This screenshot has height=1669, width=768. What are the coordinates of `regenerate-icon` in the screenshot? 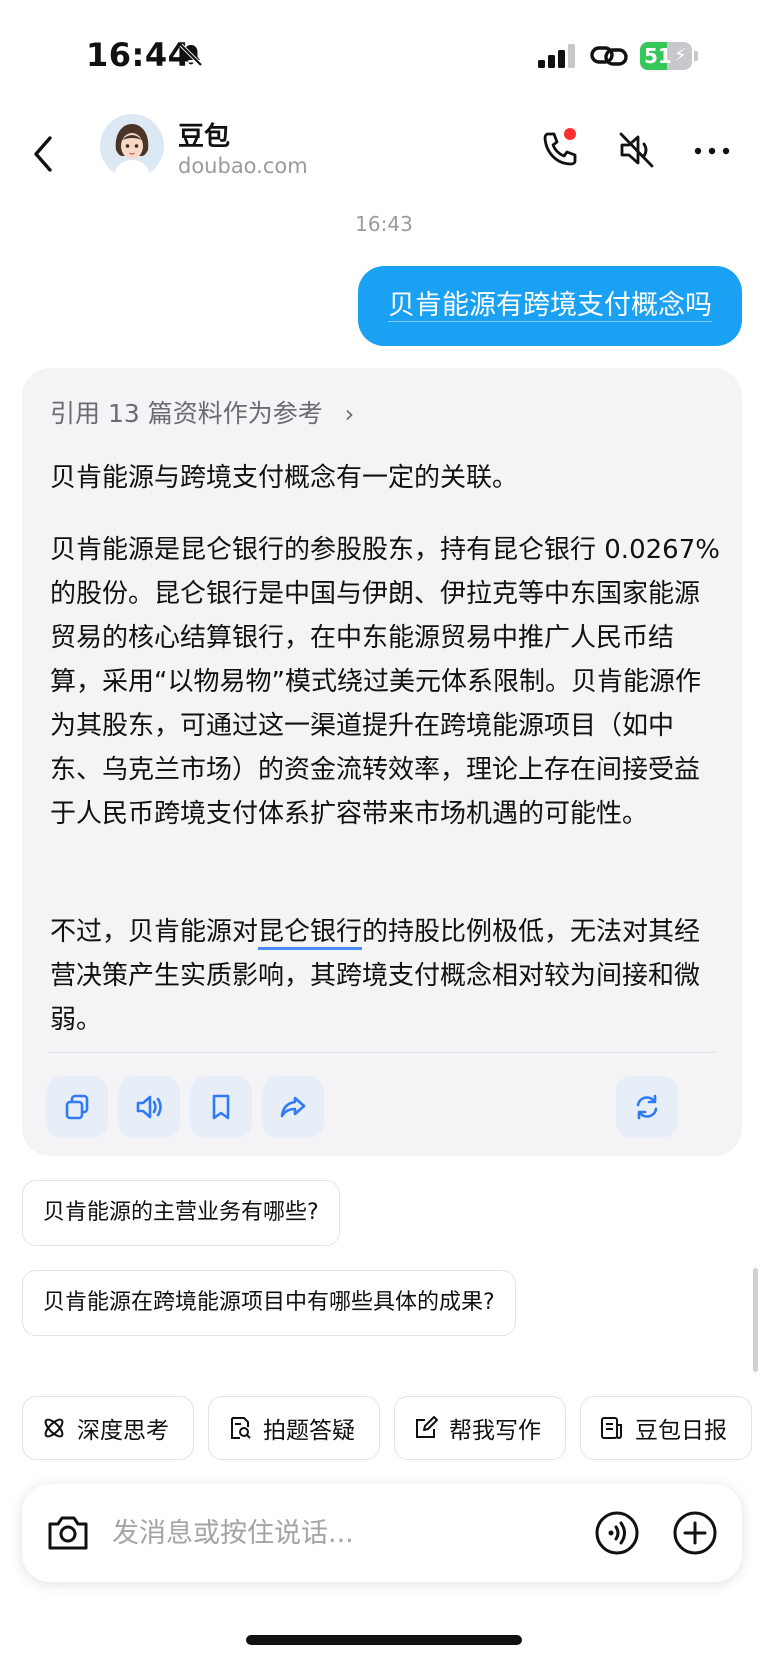 It's located at (647, 1107).